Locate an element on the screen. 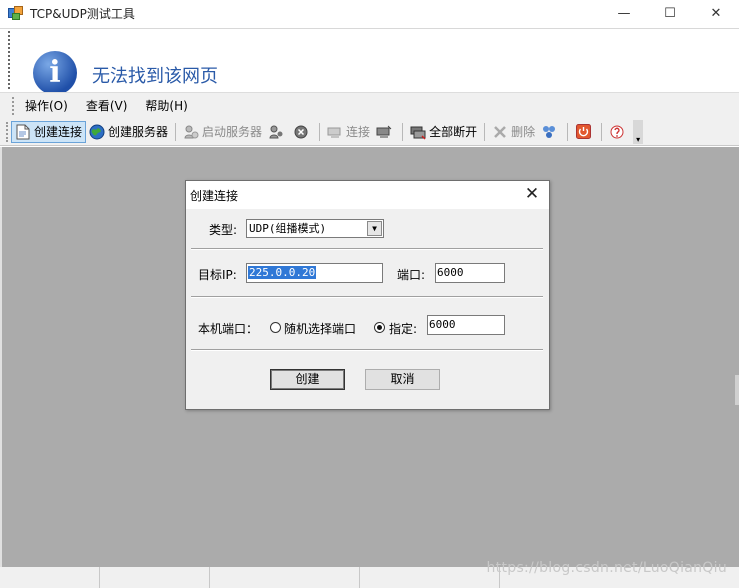 The width and height of the screenshot is (739, 588). info-icon: i is located at coordinates (55, 73).